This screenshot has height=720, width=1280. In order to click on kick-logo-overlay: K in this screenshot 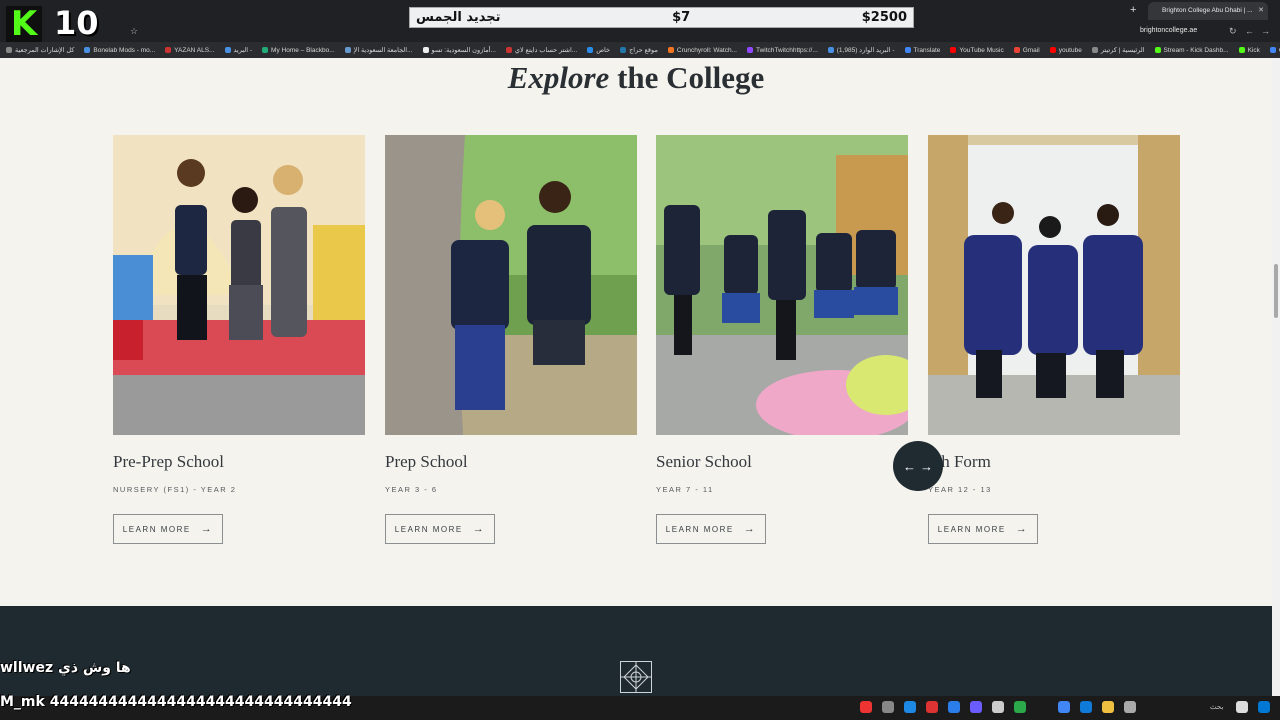, I will do `click(24, 24)`.